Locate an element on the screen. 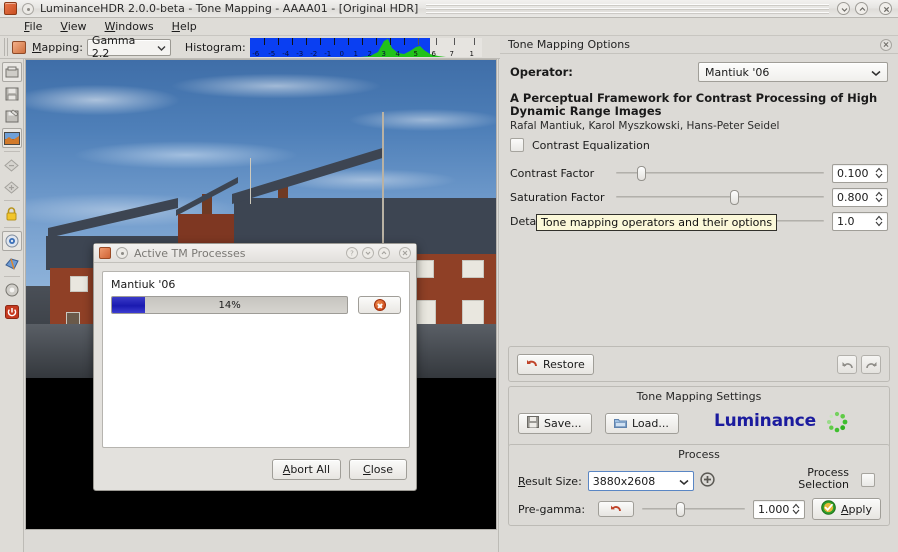  restore-groupbox: Restore is located at coordinates (699, 364).